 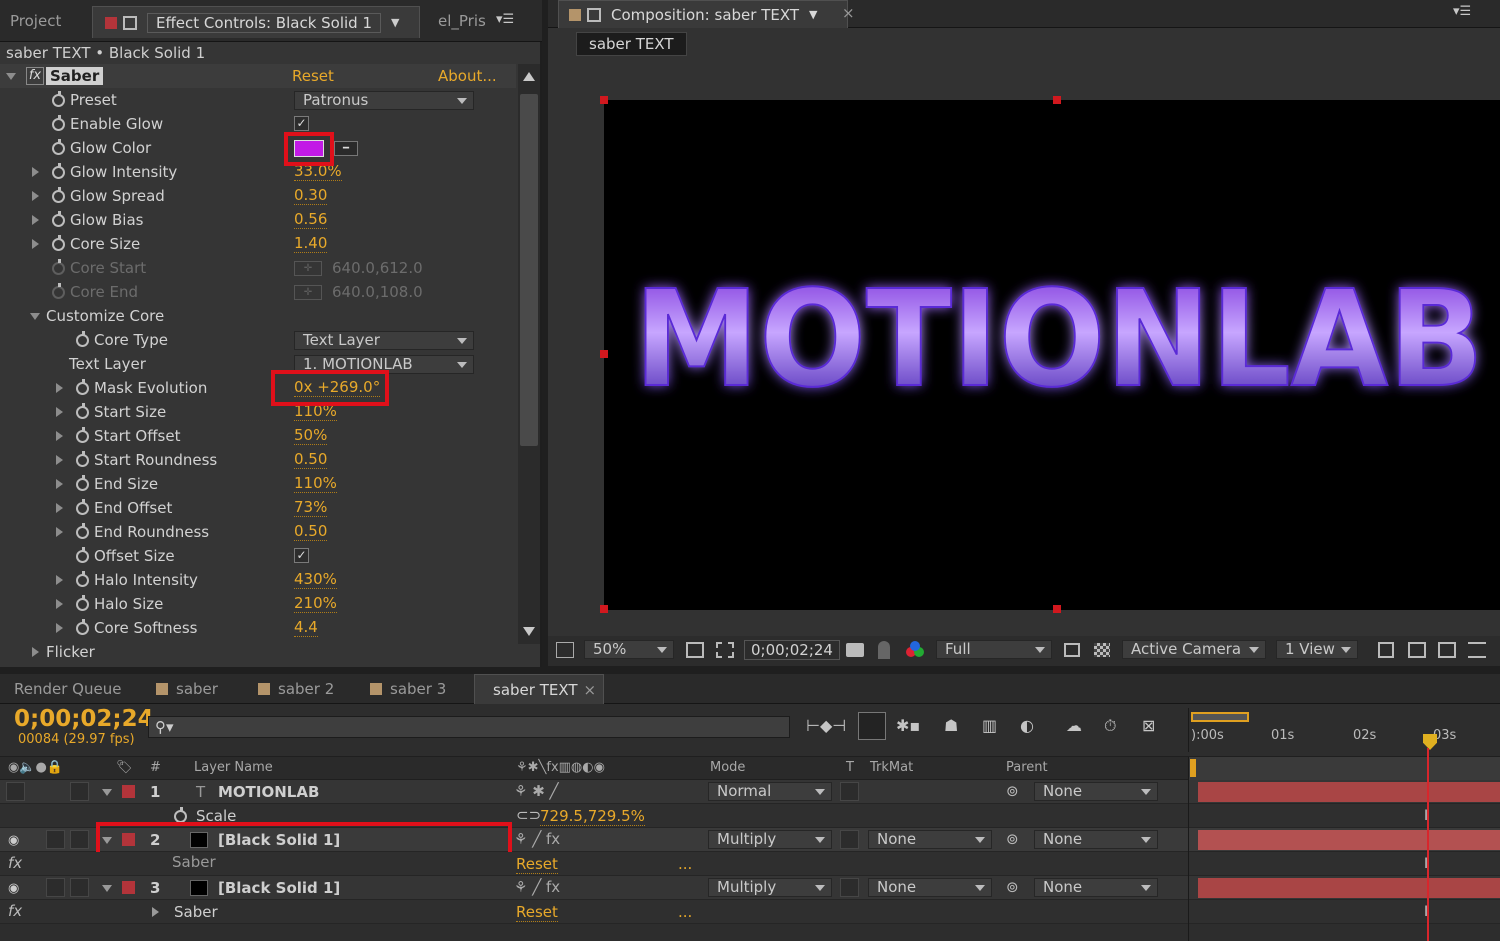 What do you see at coordinates (1430, 742) in the screenshot?
I see `playhead-handle` at bounding box center [1430, 742].